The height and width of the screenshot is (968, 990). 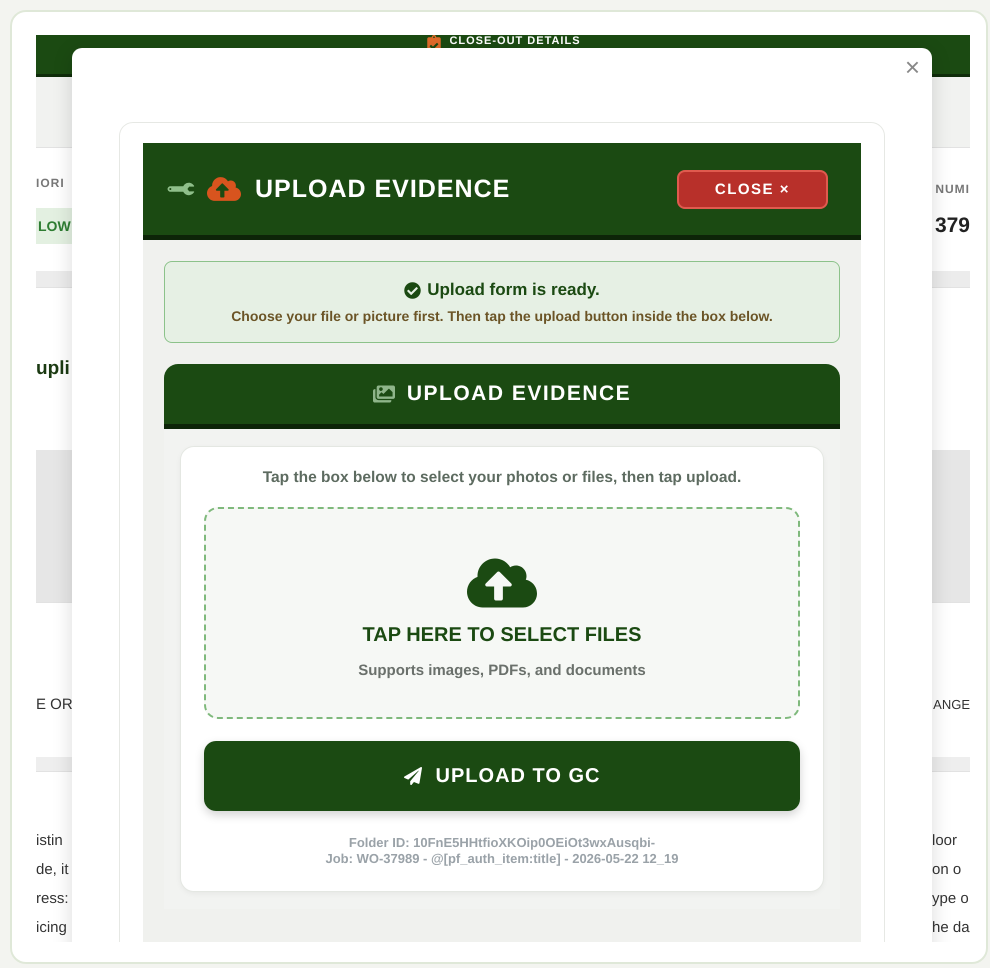 I want to click on paragraph-line: ype o, so click(x=950, y=899).